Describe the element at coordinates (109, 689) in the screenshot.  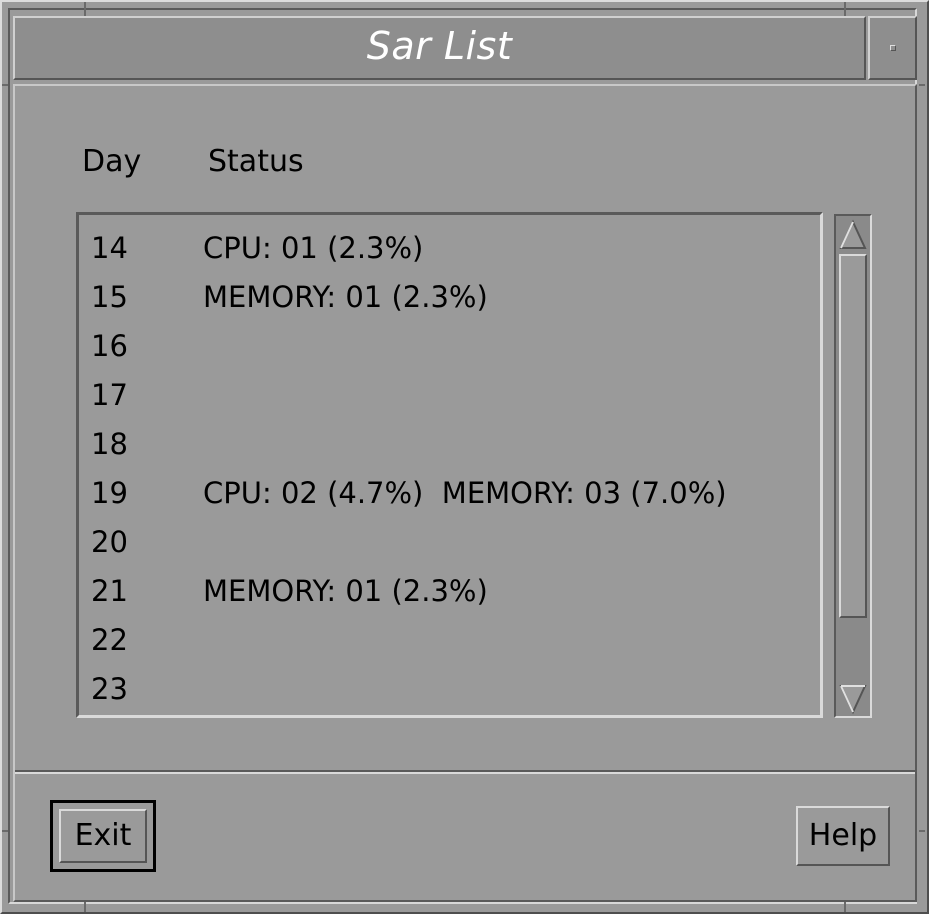
I see `list-item-day: 23` at that location.